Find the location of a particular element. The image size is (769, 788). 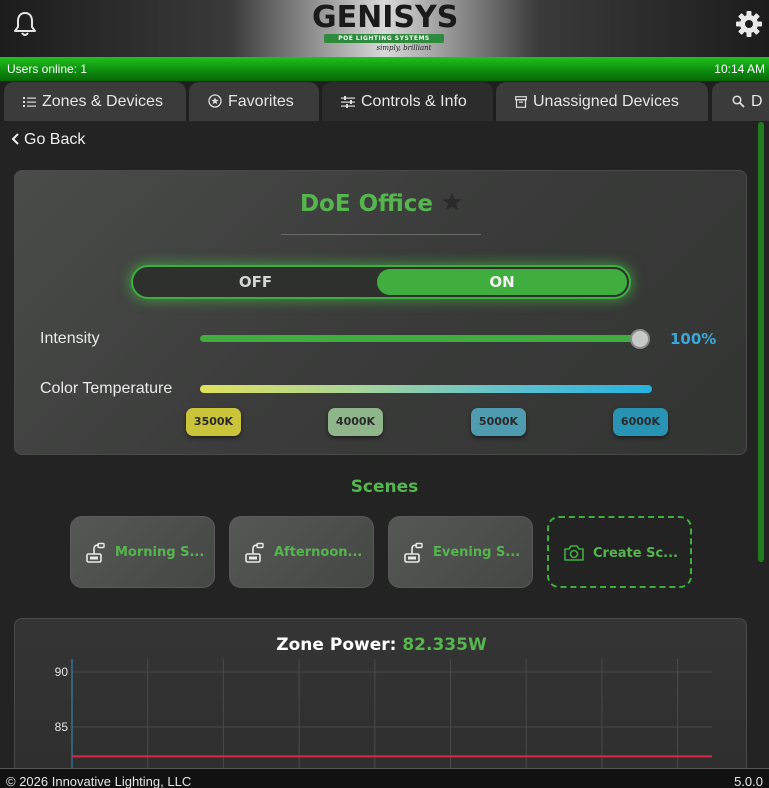

tab-label: D is located at coordinates (757, 101).